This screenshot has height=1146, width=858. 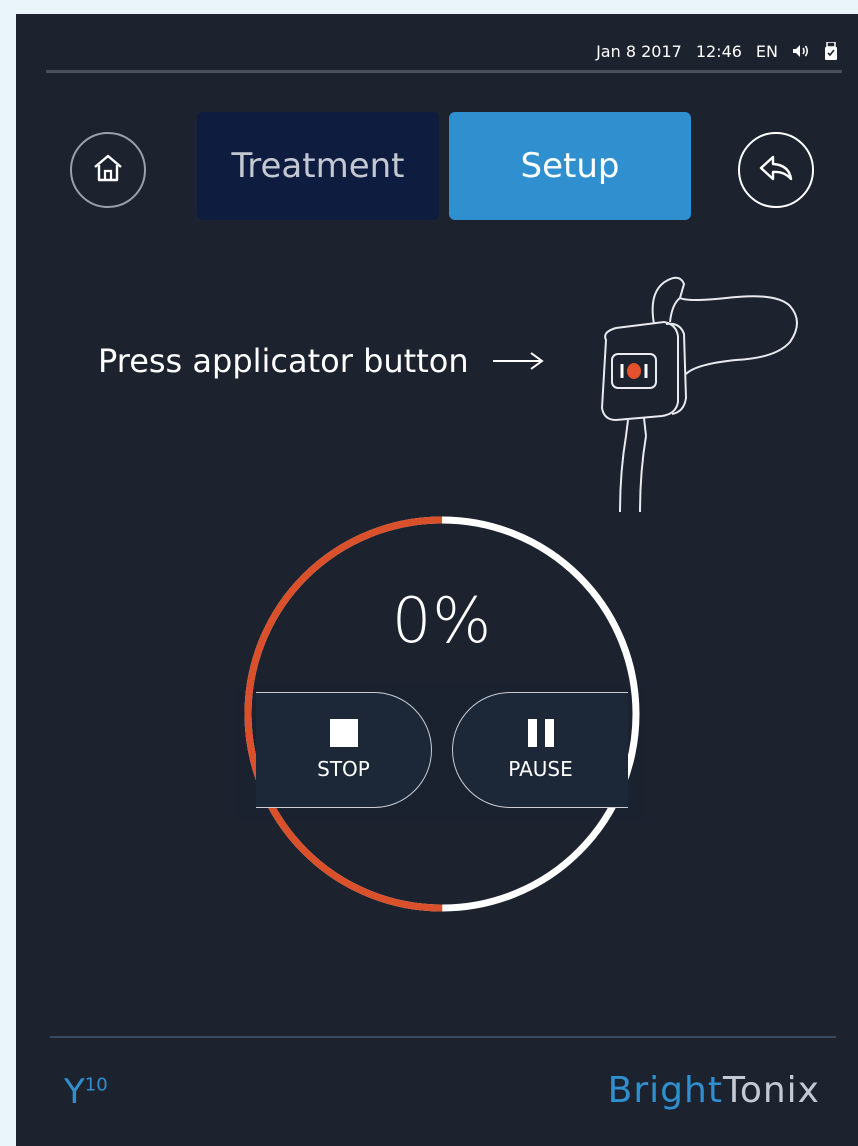 I want to click on pause-button: PAUSE, so click(x=540, y=750).